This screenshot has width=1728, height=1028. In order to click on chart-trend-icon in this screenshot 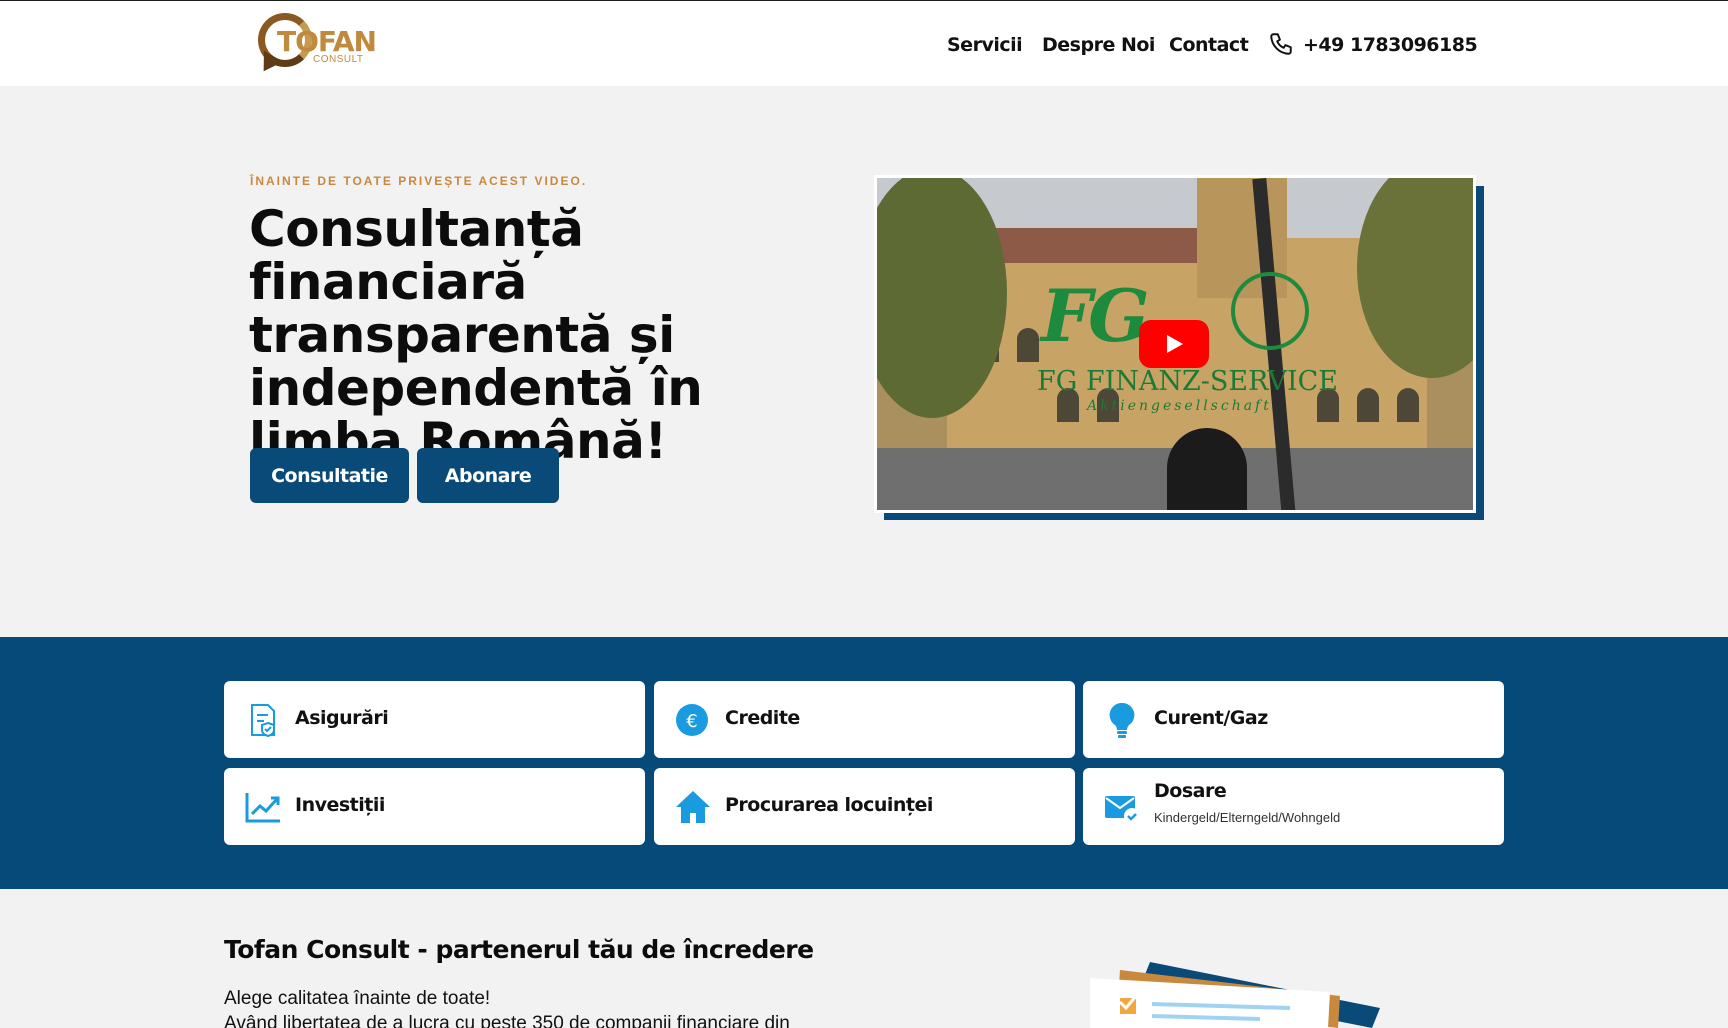, I will do `click(262, 808)`.